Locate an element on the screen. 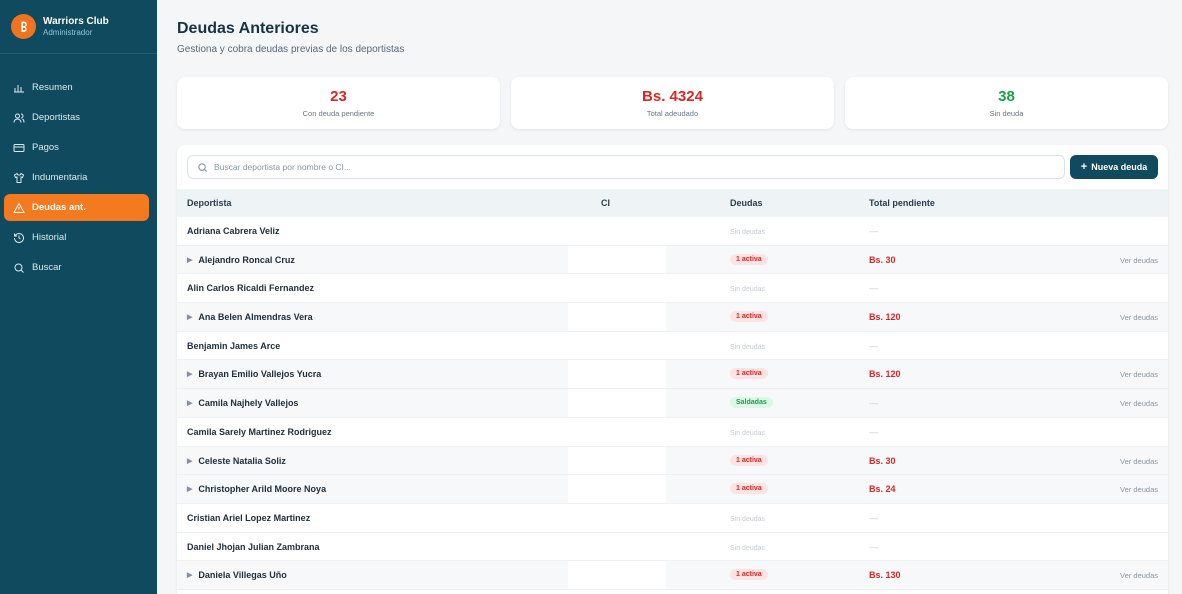 Image resolution: width=1182 pixels, height=594 pixels. athlete-name-cell: ▶ Ana Belen Almendras Vera is located at coordinates (250, 317).